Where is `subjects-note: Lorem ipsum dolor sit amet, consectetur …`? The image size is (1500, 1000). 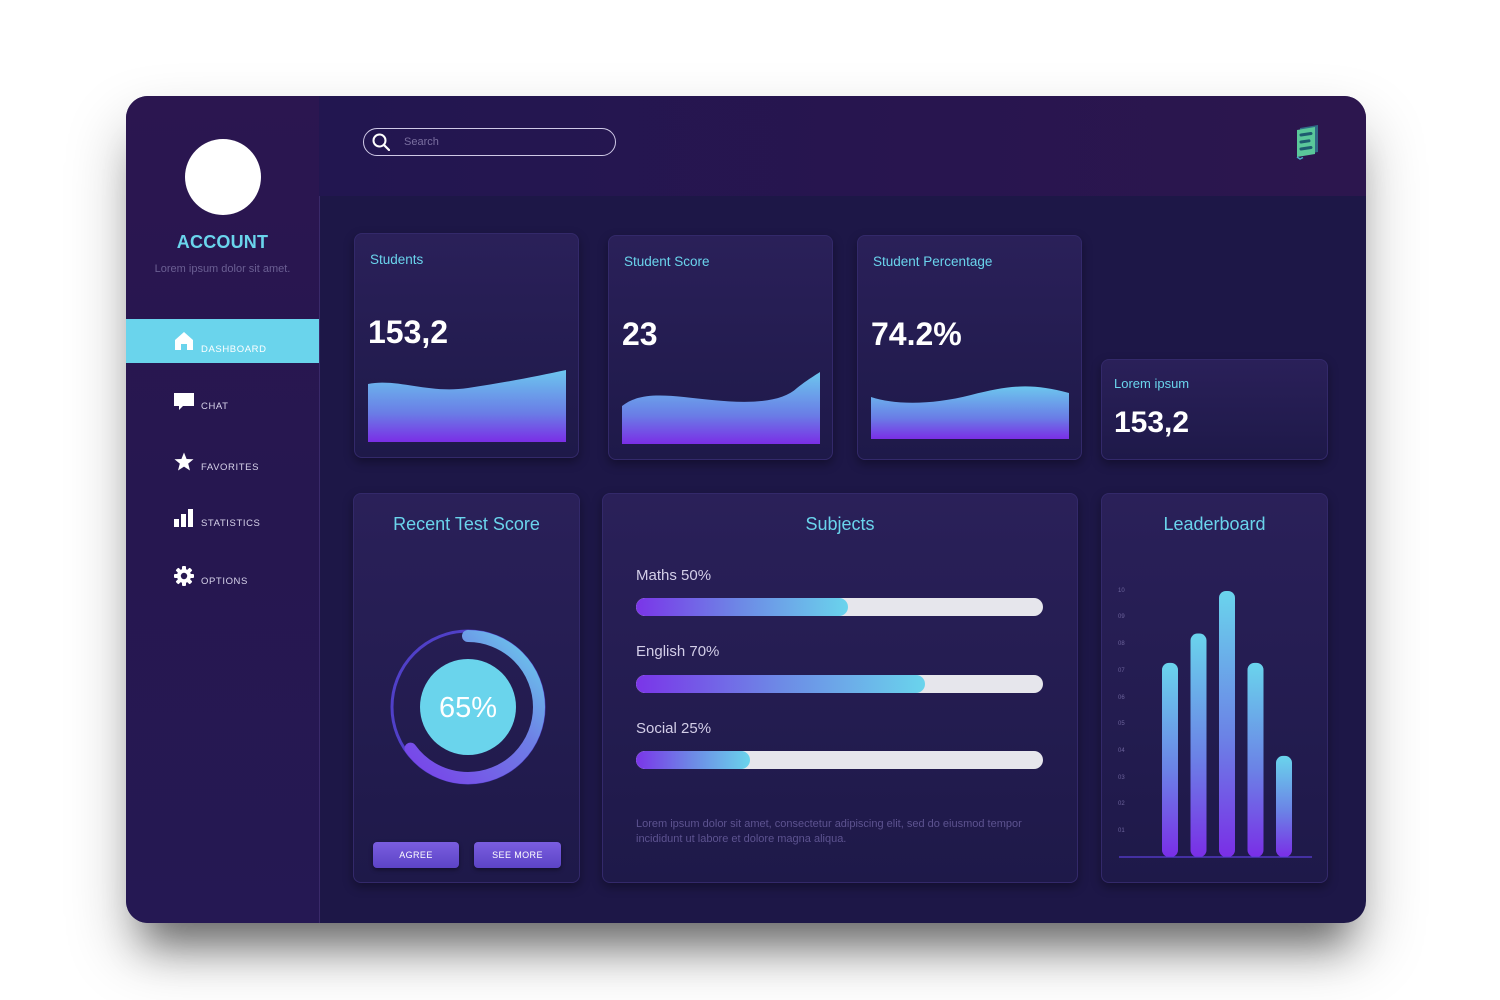 subjects-note: Lorem ipsum dolor sit amet, consectetur … is located at coordinates (829, 831).